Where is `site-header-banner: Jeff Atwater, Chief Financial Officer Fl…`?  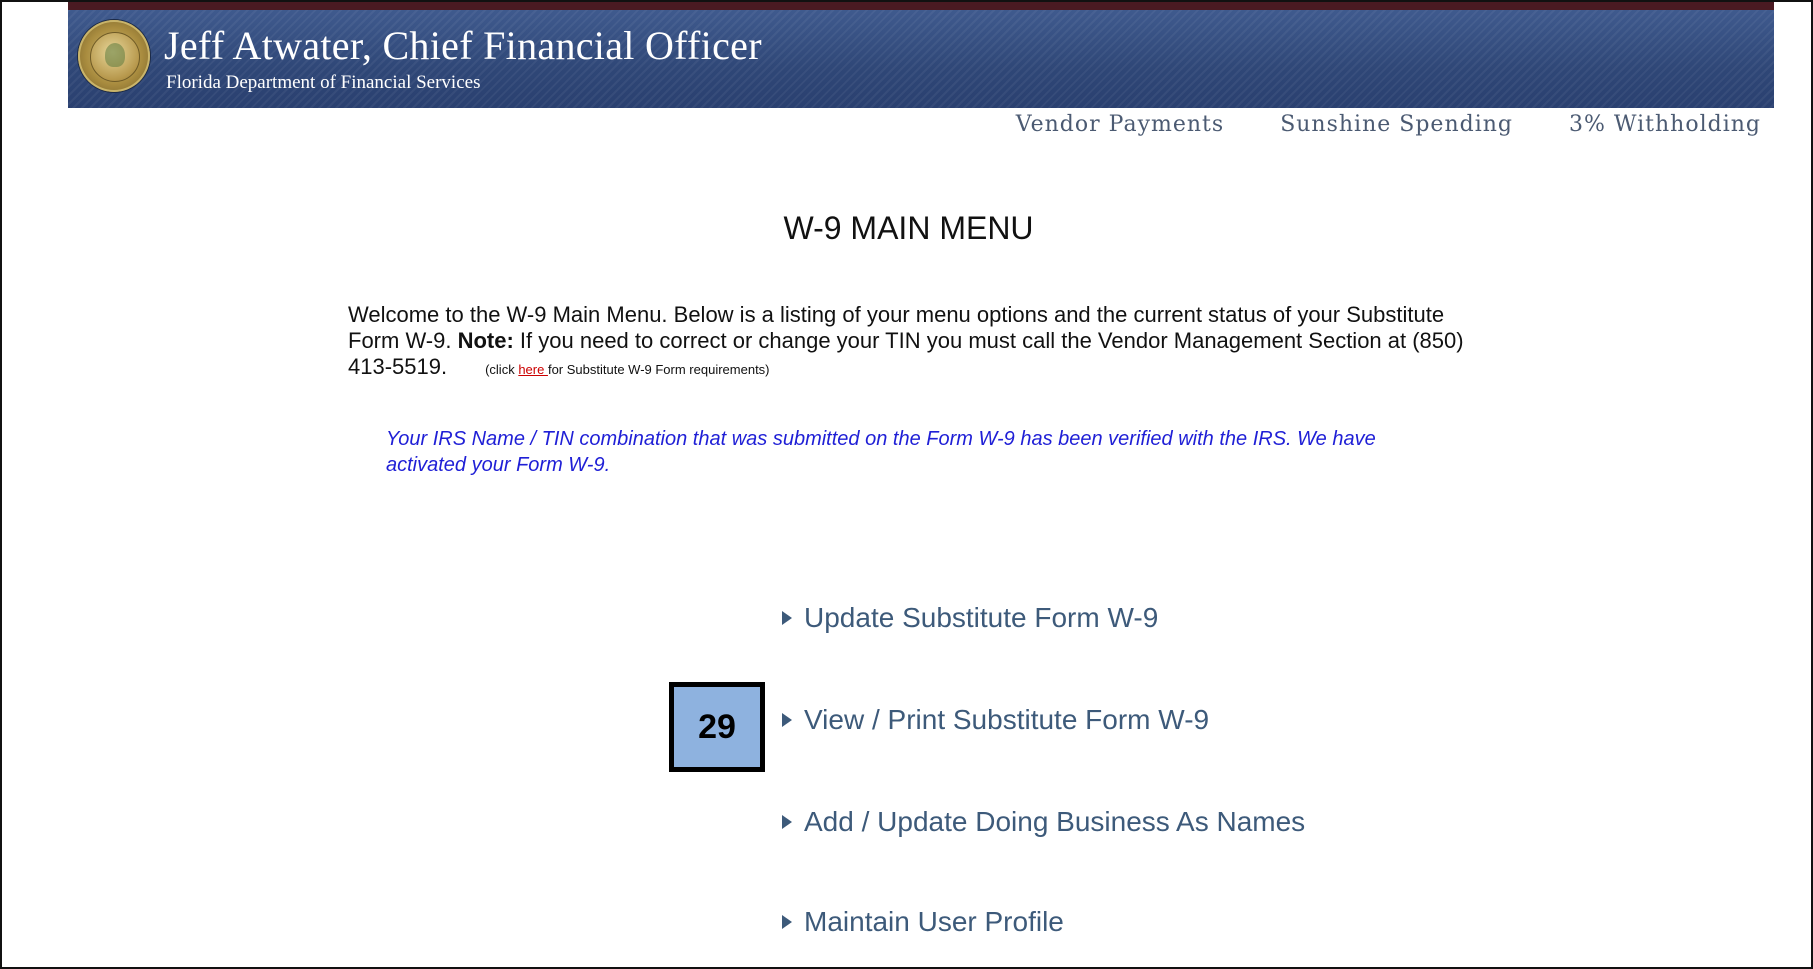
site-header-banner: Jeff Atwater, Chief Financial Officer Fl… is located at coordinates (921, 59).